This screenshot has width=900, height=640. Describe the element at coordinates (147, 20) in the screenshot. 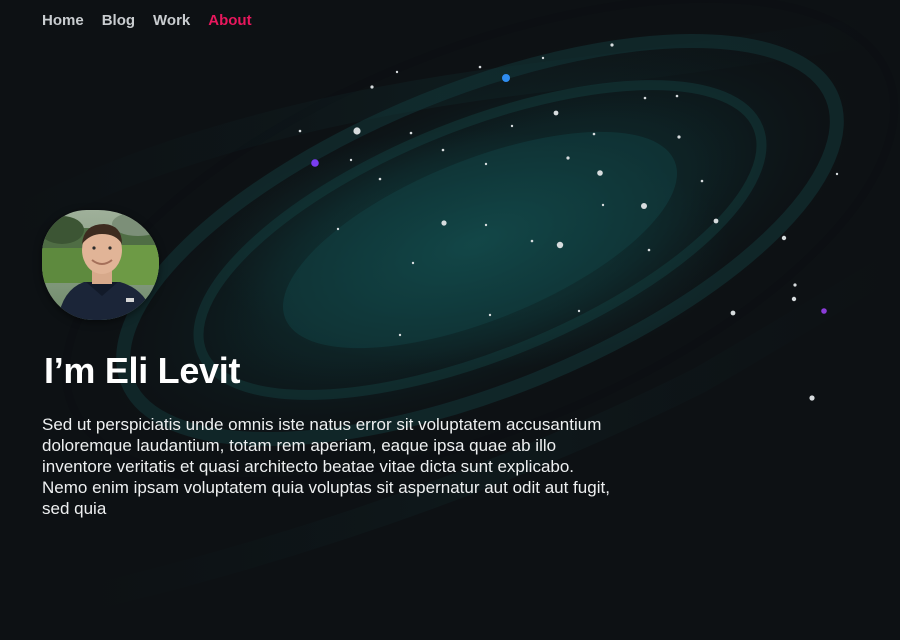

I see `main-nav: Home Blog Work About` at that location.